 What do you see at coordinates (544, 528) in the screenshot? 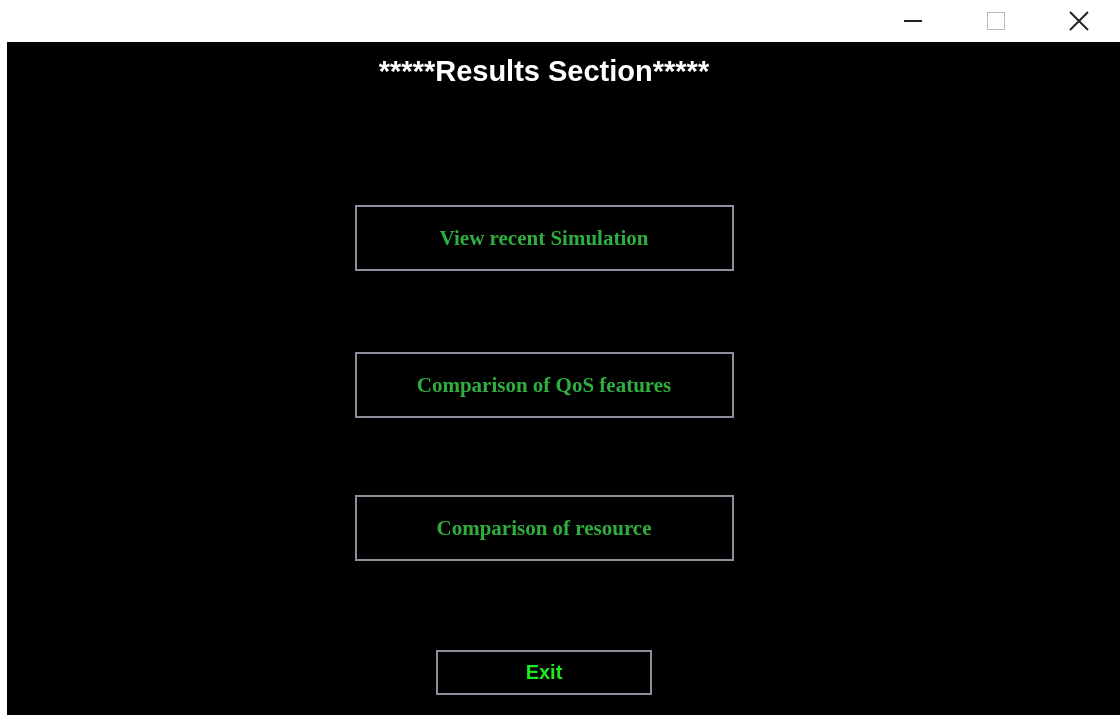
I see `option-button: Comparison of resource` at bounding box center [544, 528].